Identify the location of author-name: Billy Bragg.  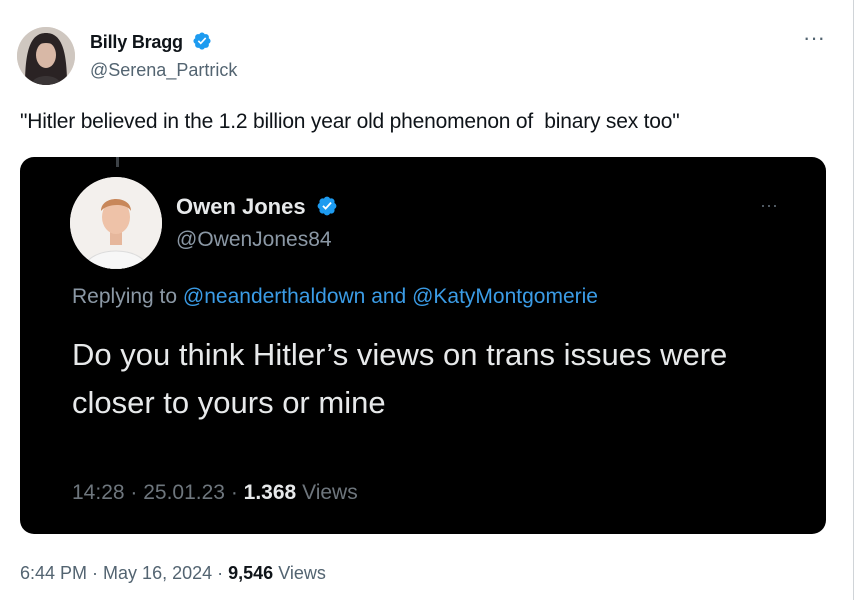
(136, 42).